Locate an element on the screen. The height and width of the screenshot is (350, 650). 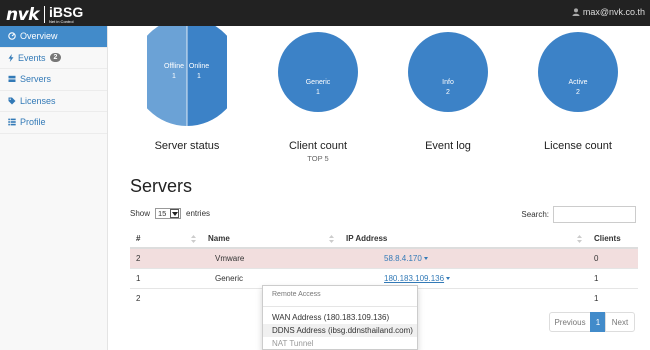
sidebar-item-licenses: Licenses is located at coordinates (53, 101).